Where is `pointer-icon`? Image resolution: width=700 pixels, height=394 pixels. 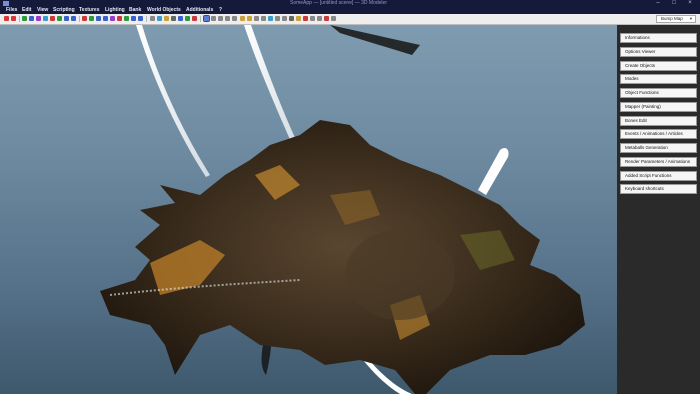 pointer-icon is located at coordinates (59, 18).